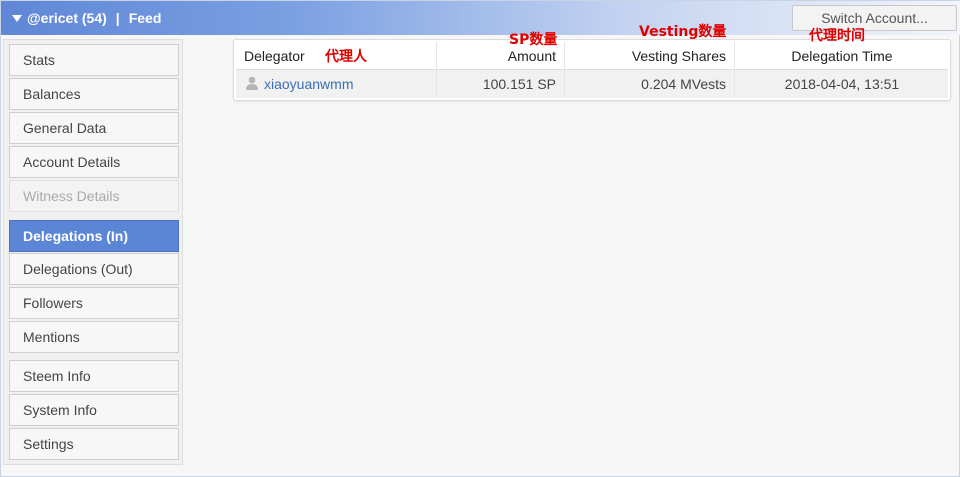 Image resolution: width=960 pixels, height=477 pixels. I want to click on account-name: @ericet (54), so click(67, 18).